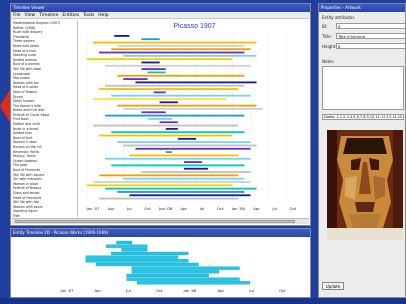 The height and width of the screenshot is (304, 406). I want to click on horizontal-scrollbar, so click(160, 221).